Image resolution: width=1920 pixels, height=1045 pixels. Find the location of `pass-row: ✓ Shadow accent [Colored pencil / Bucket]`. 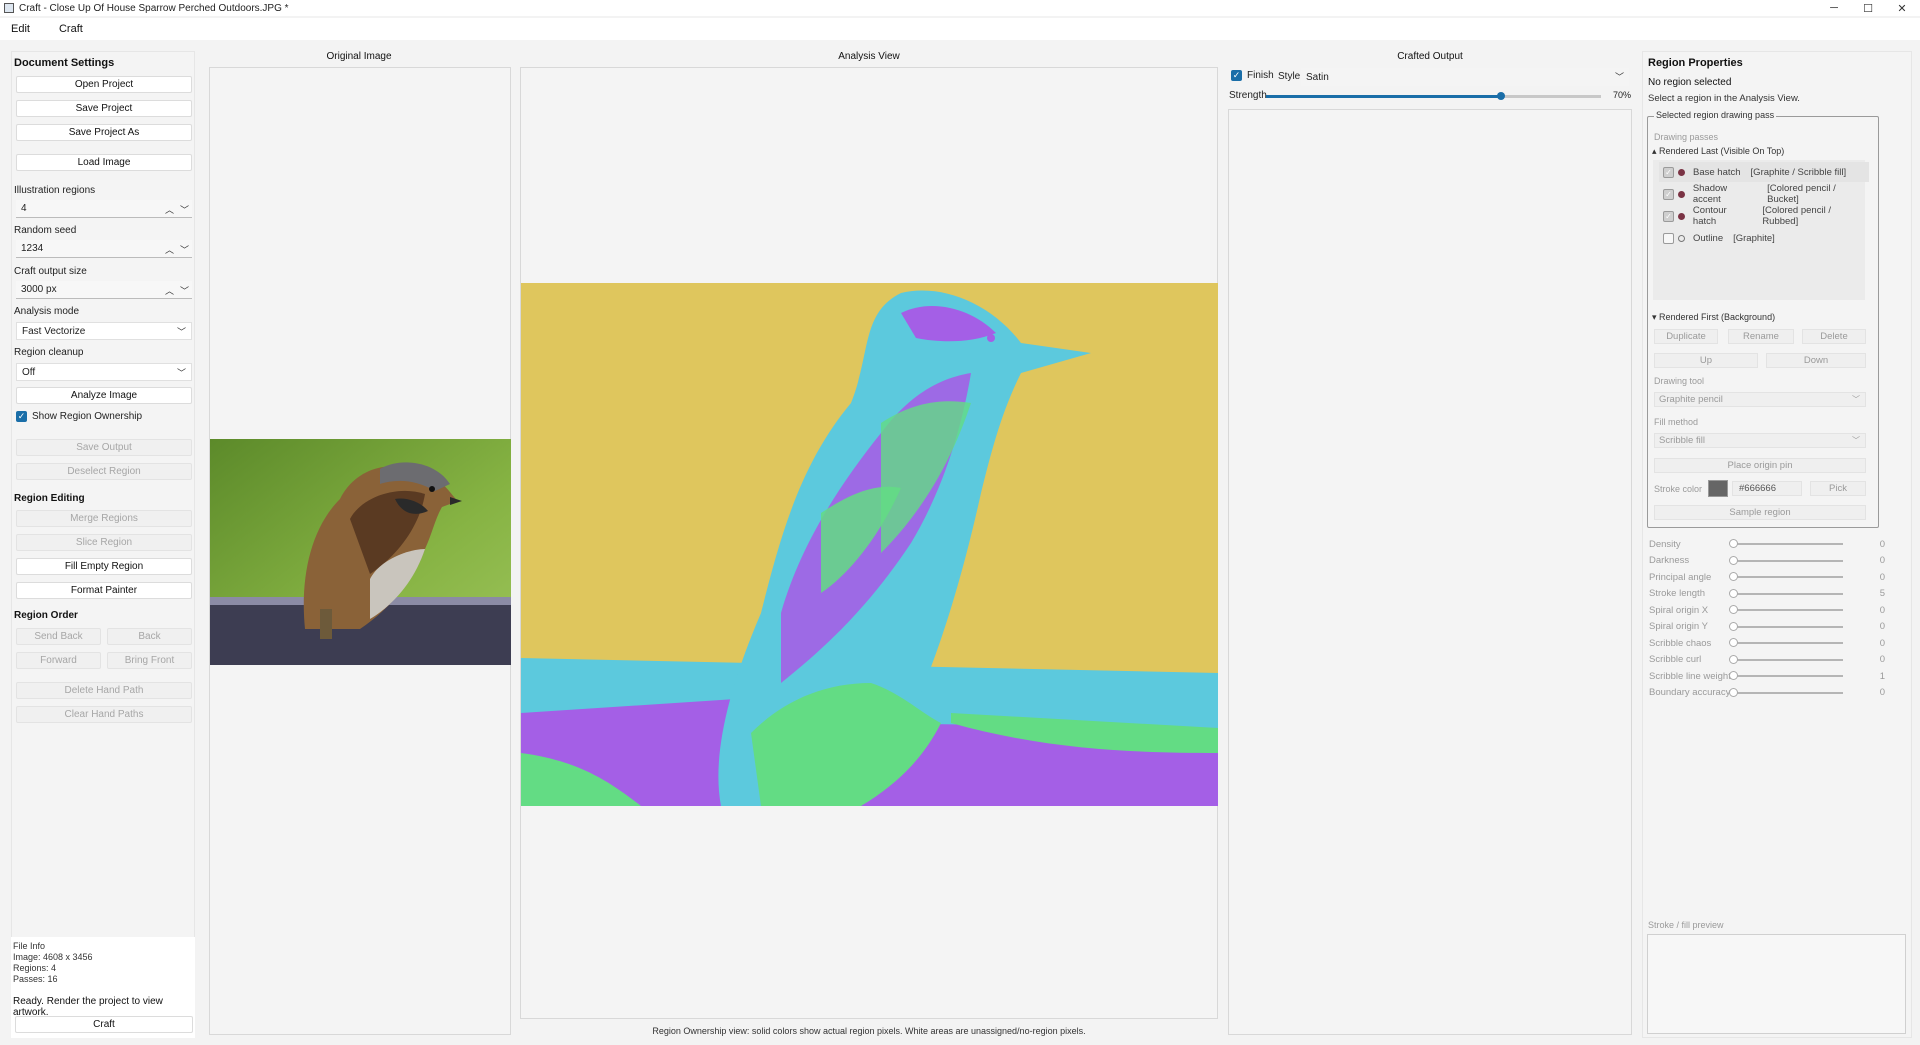

pass-row: ✓ Shadow accent [Colored pencil / Bucket] is located at coordinates (1764, 194).